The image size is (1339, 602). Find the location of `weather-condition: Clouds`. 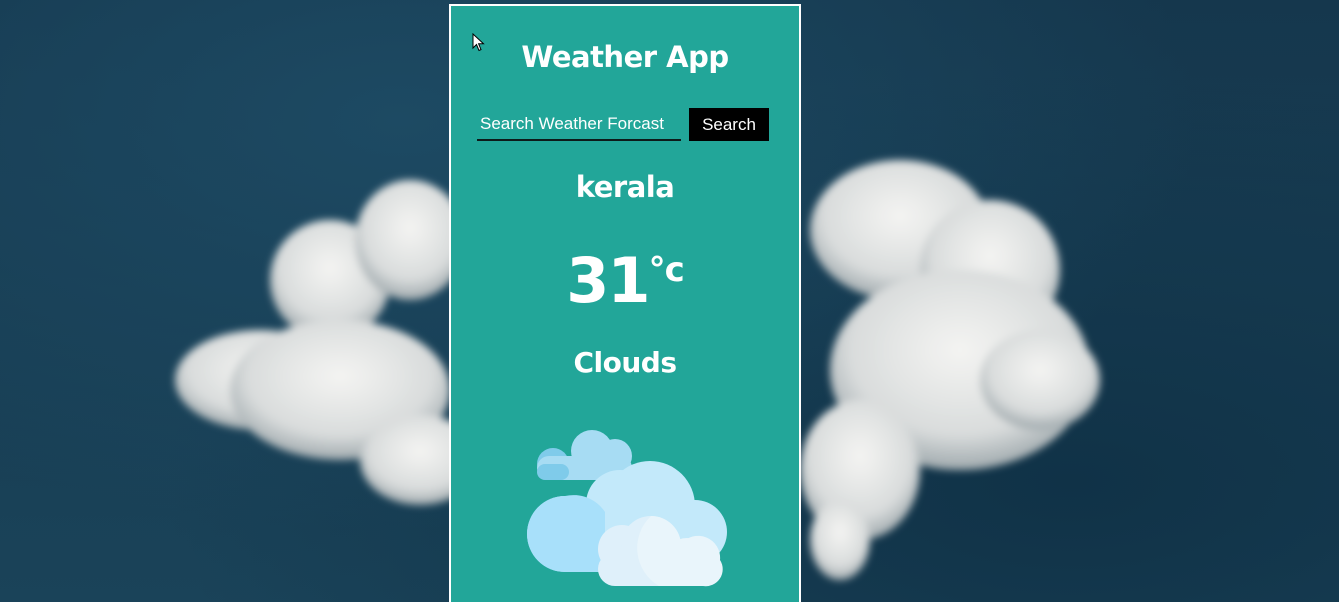

weather-condition: Clouds is located at coordinates (625, 362).